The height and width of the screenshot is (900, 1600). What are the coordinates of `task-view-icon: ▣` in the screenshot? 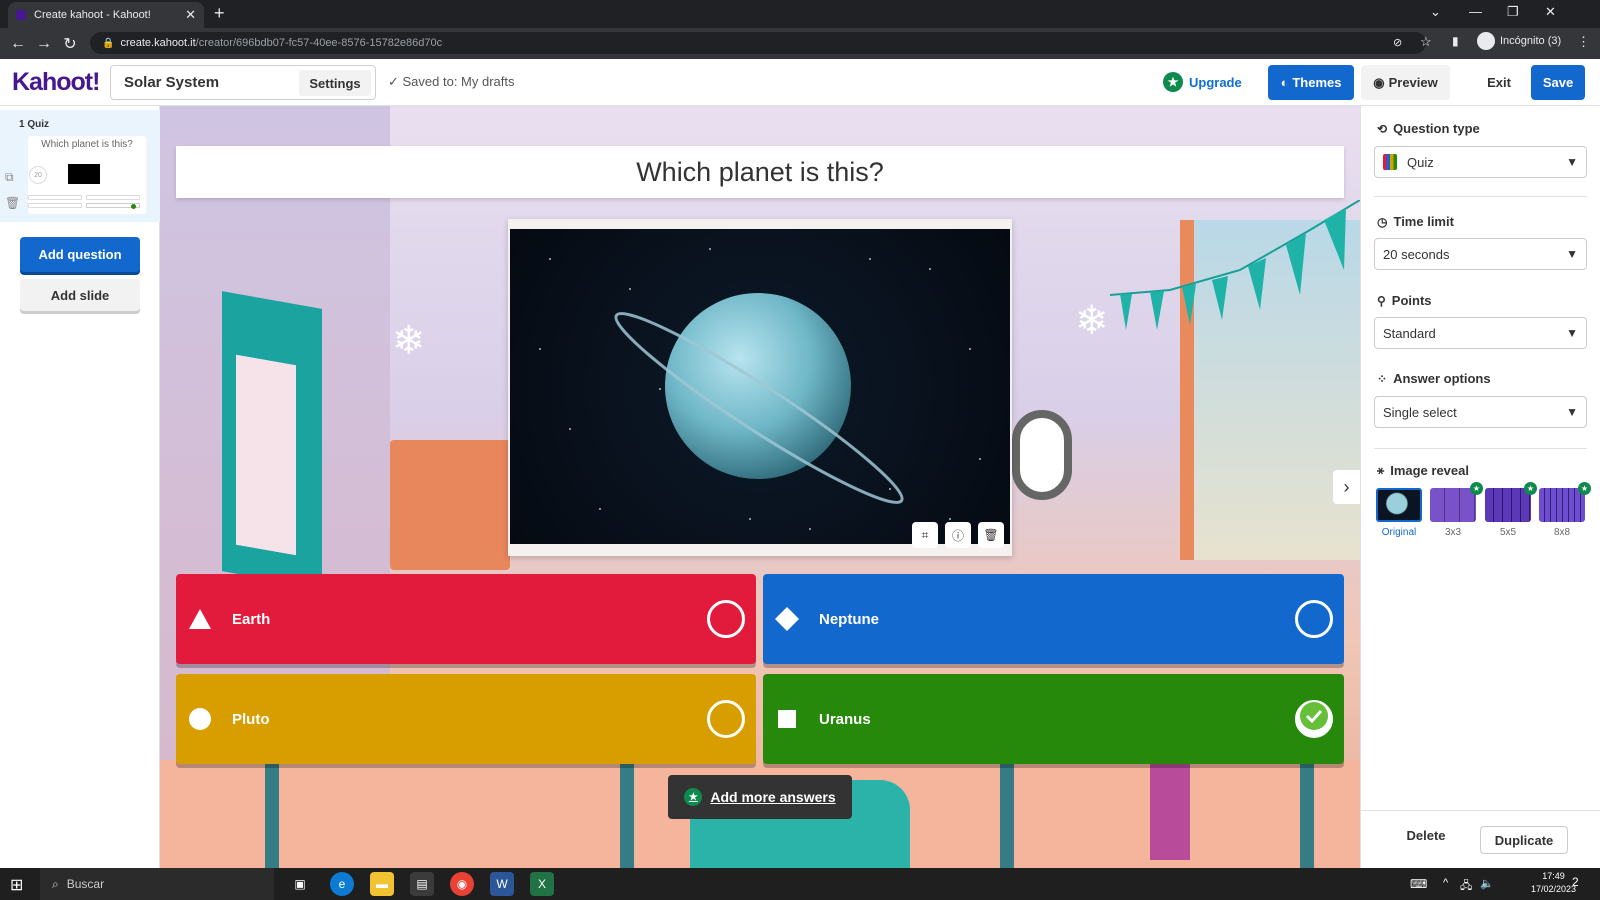 It's located at (300, 884).